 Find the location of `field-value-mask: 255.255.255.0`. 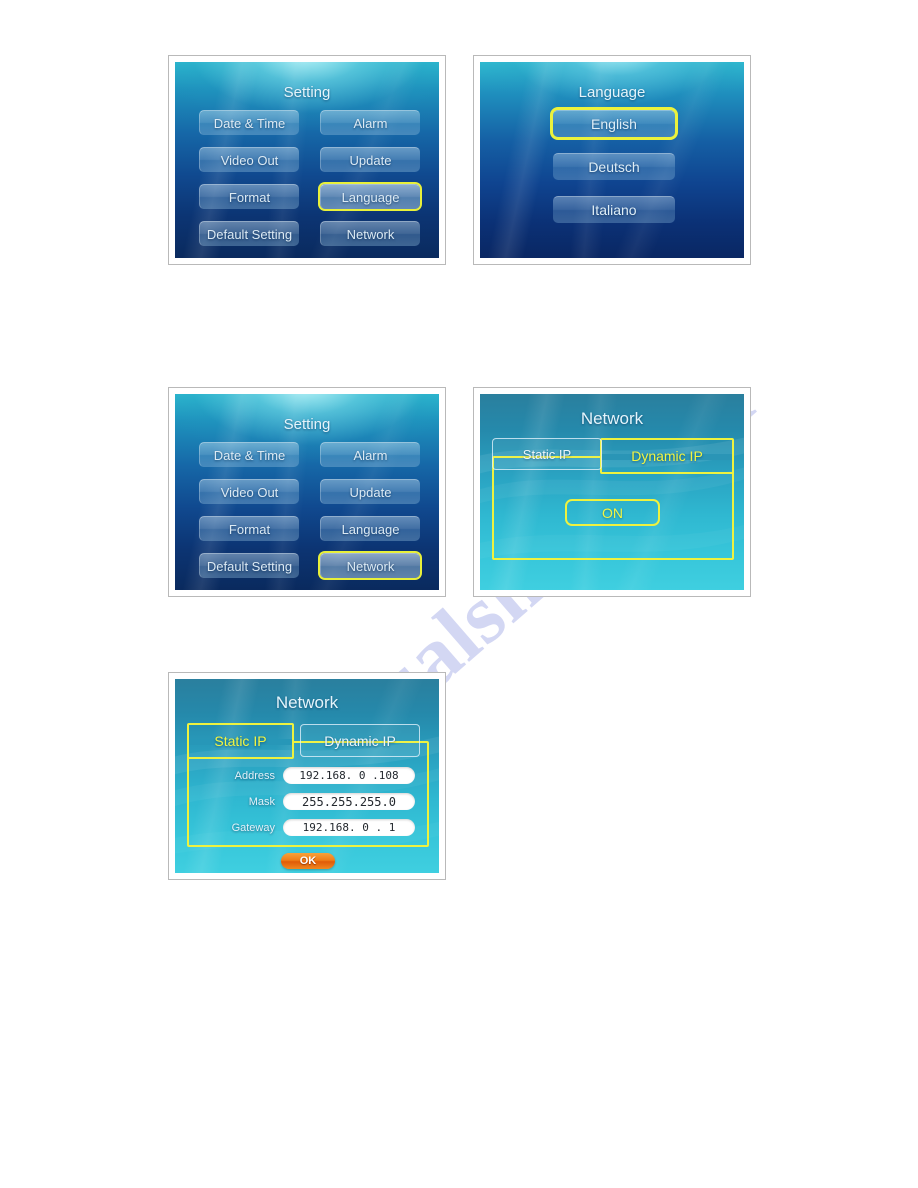

field-value-mask: 255.255.255.0 is located at coordinates (349, 801).